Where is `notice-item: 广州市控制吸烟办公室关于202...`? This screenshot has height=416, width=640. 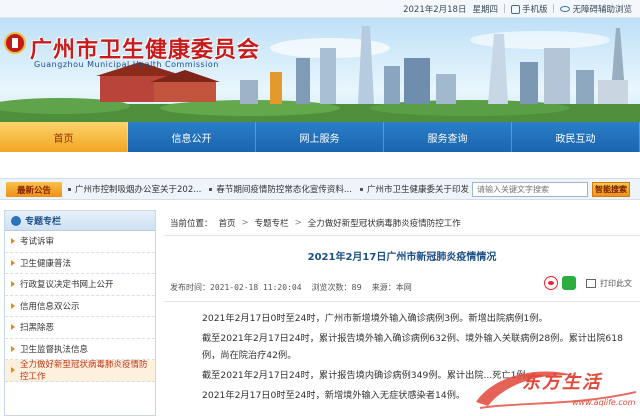 notice-item: 广州市控制吸烟办公室关于202... is located at coordinates (134, 189).